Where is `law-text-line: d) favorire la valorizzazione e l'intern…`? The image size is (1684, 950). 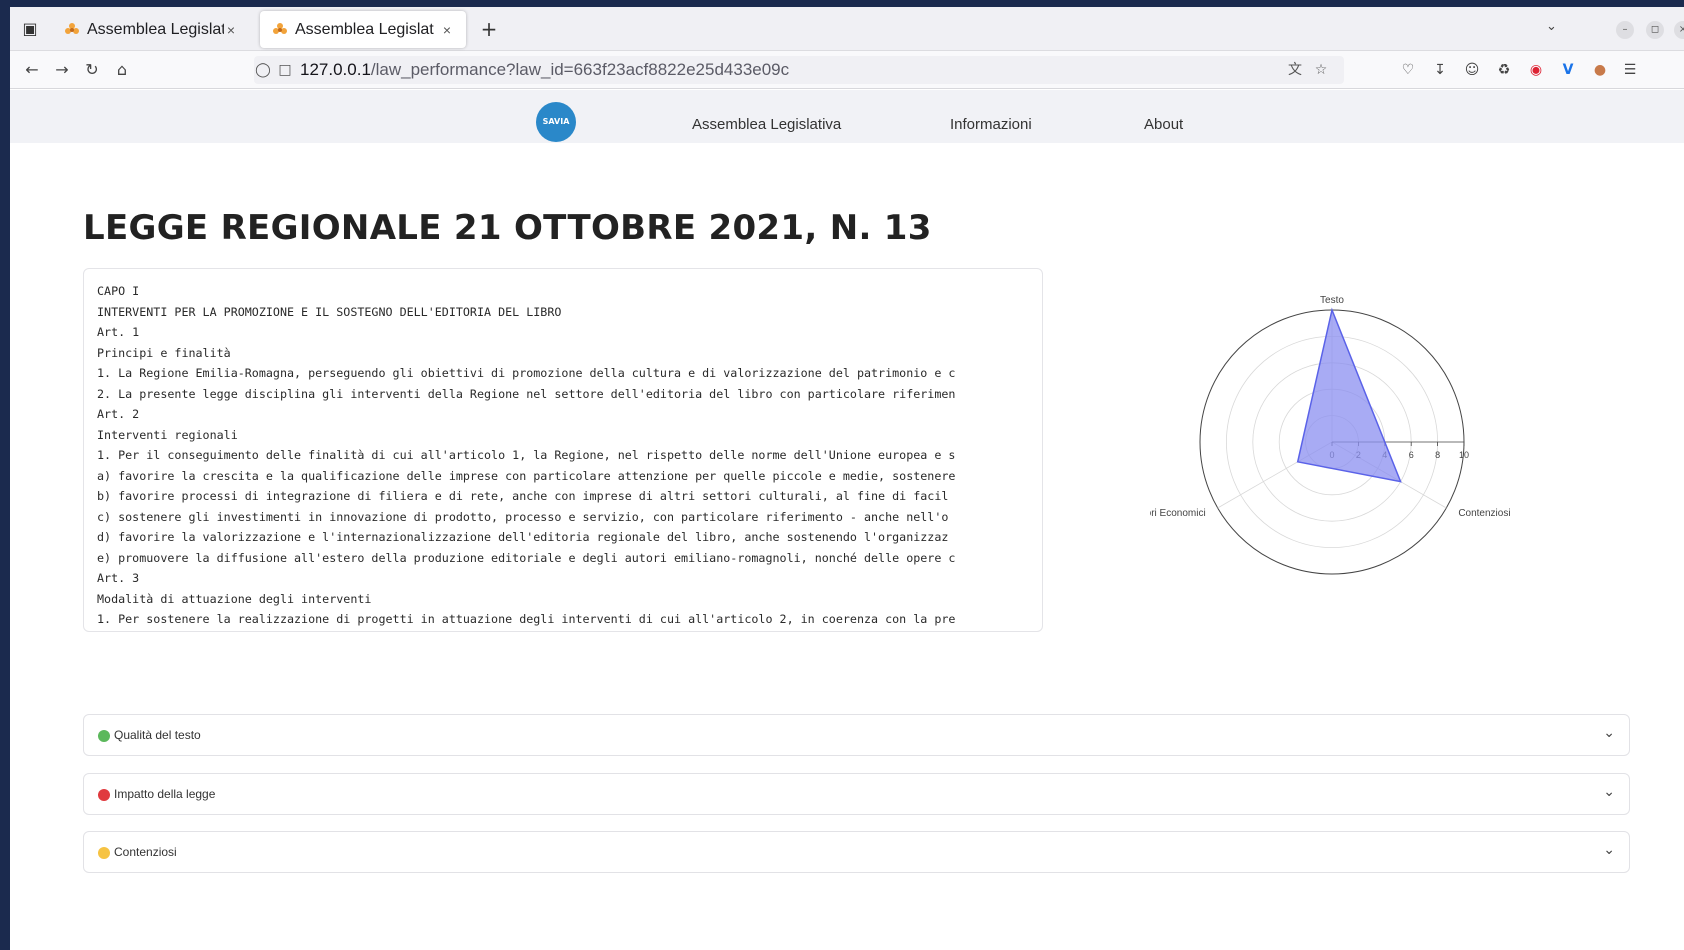
law-text-line: d) favorire la valorizzazione e l'intern… is located at coordinates (523, 537).